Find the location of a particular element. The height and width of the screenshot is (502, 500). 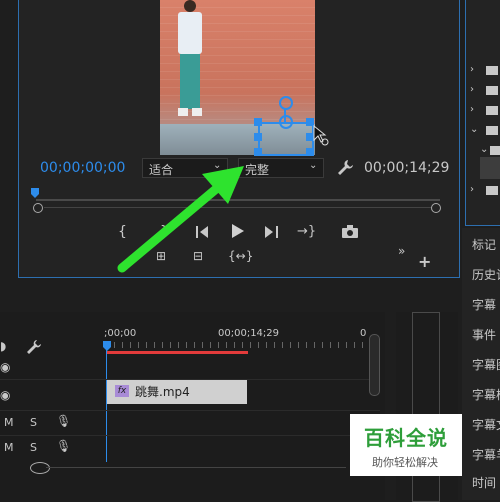

tab-caption-extra: 字幕羊 is located at coordinates (486, 454).